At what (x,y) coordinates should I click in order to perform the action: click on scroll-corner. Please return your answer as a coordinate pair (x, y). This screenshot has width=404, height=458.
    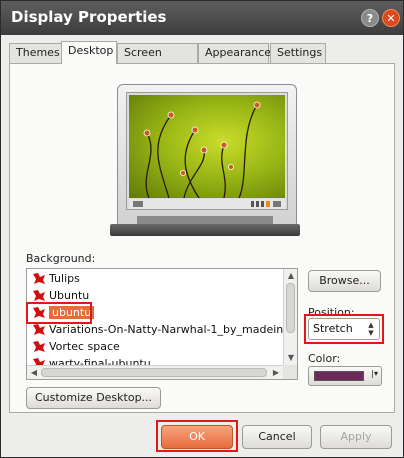
    Looking at the image, I should click on (290, 372).